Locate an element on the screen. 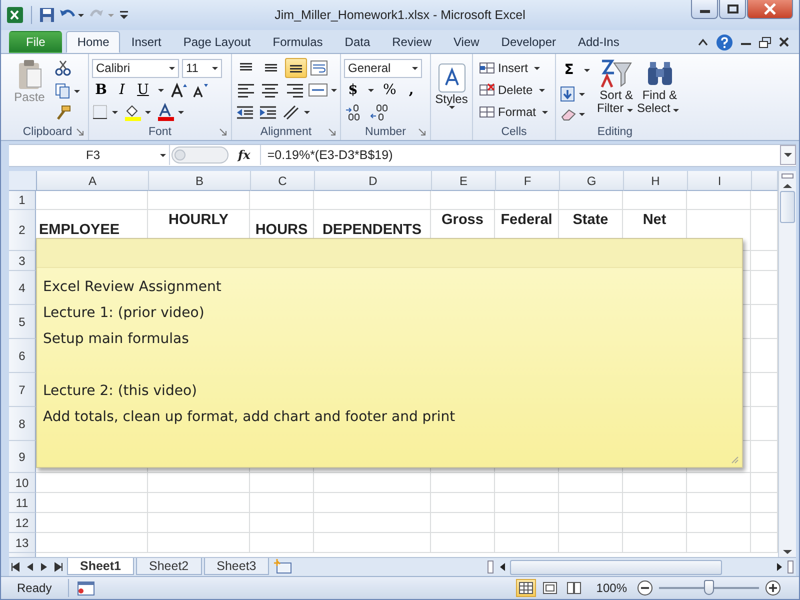 The image size is (800, 600). row-header: 11 is located at coordinates (22, 503).